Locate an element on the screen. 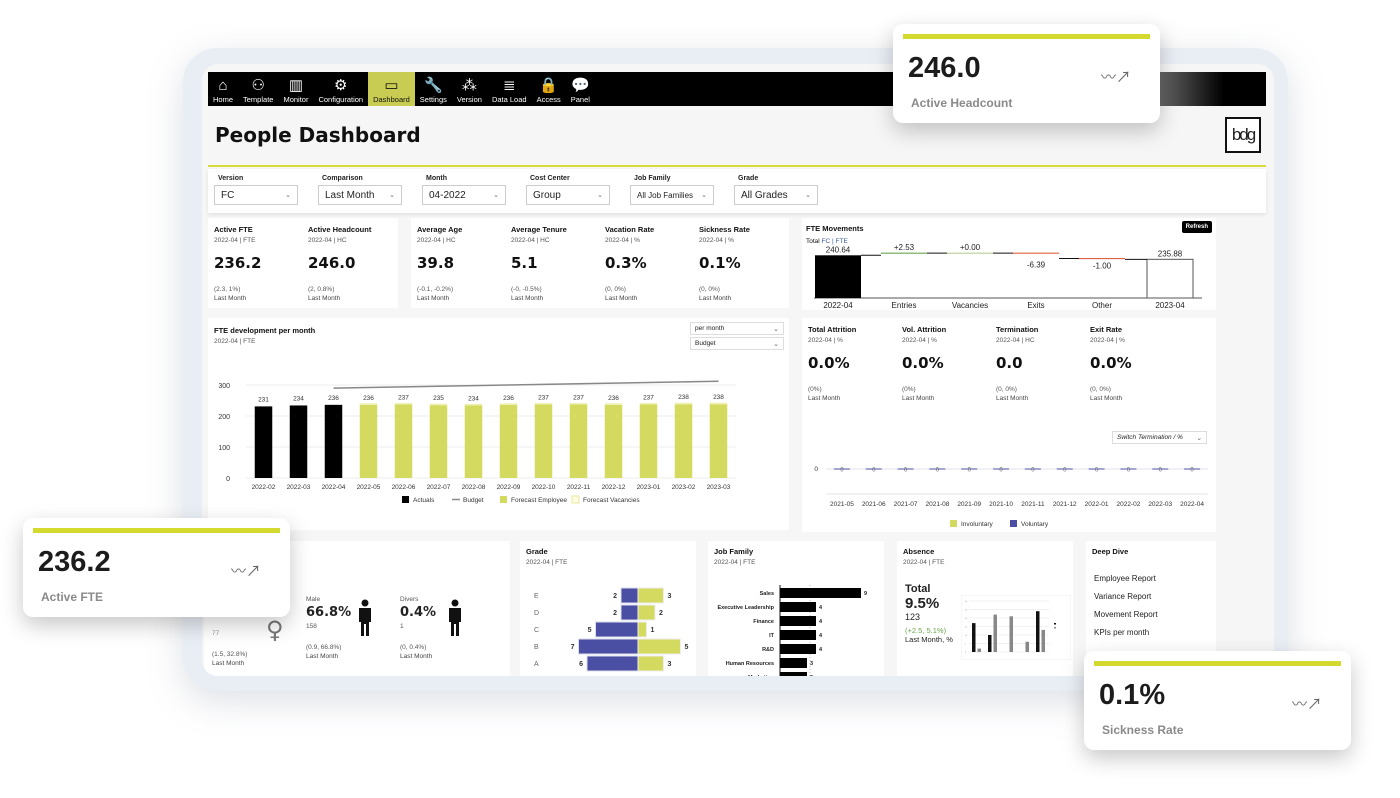 The width and height of the screenshot is (1400, 798). filter-label: Cost Center is located at coordinates (550, 178).